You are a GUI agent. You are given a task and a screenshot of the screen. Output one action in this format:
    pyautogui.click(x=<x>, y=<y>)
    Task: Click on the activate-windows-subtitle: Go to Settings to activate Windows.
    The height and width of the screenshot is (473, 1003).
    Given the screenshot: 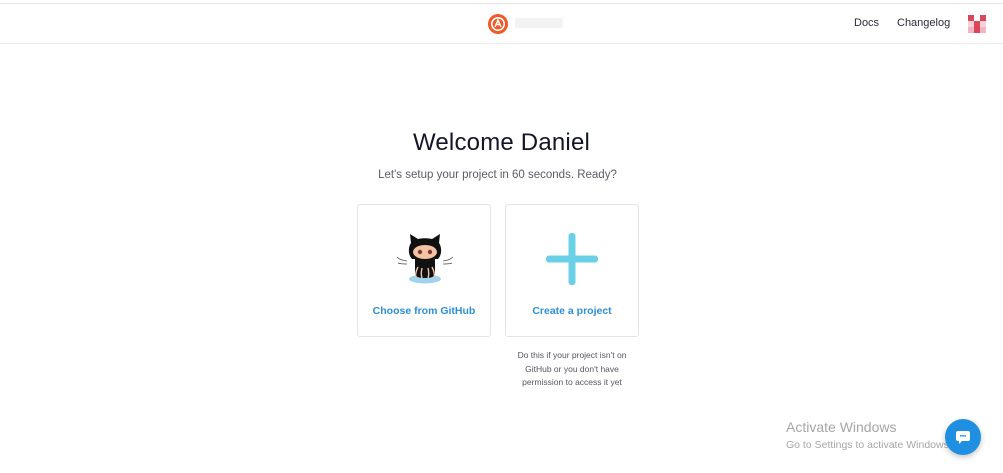 What is the action you would take?
    pyautogui.click(x=867, y=445)
    